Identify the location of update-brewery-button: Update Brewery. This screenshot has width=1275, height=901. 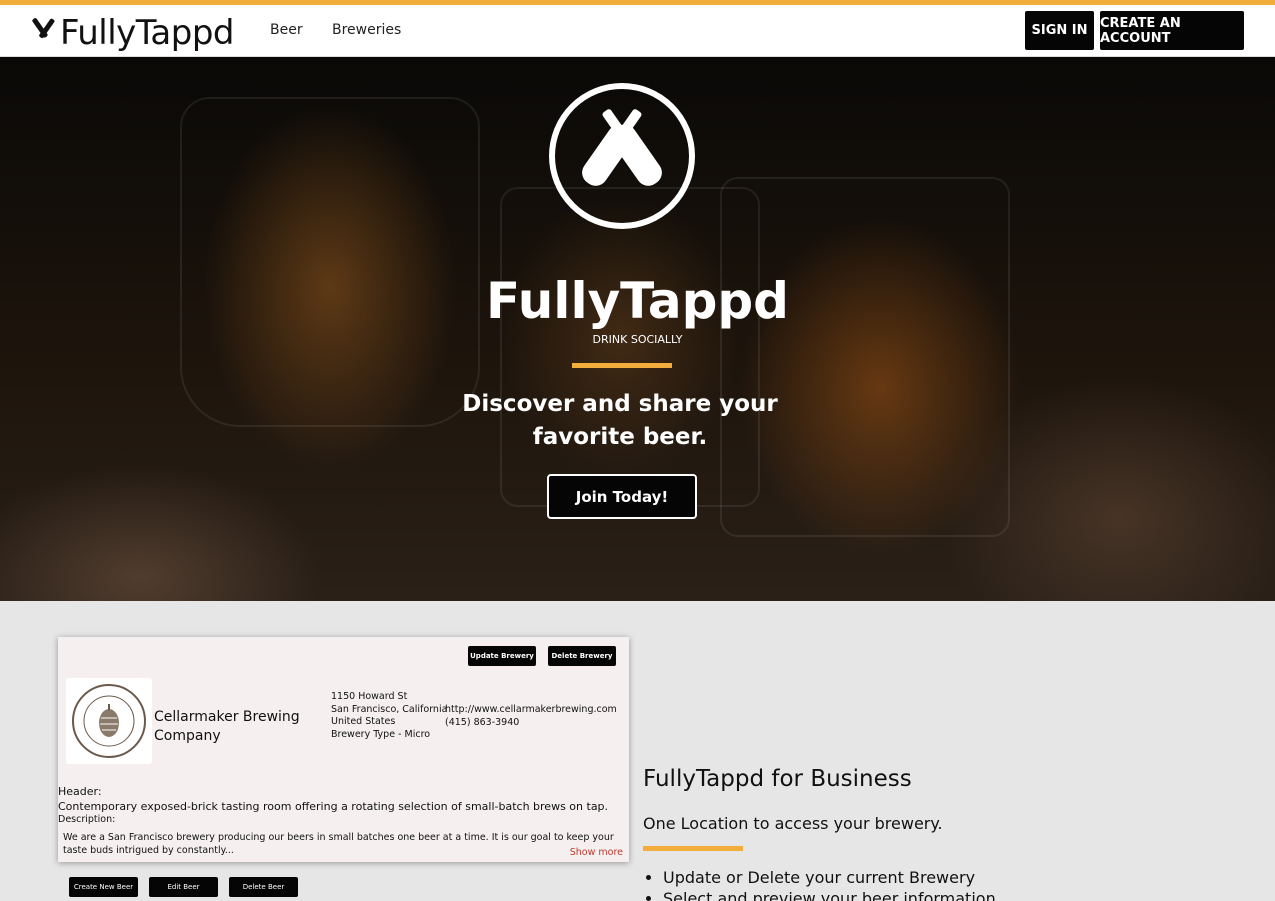
(502, 656).